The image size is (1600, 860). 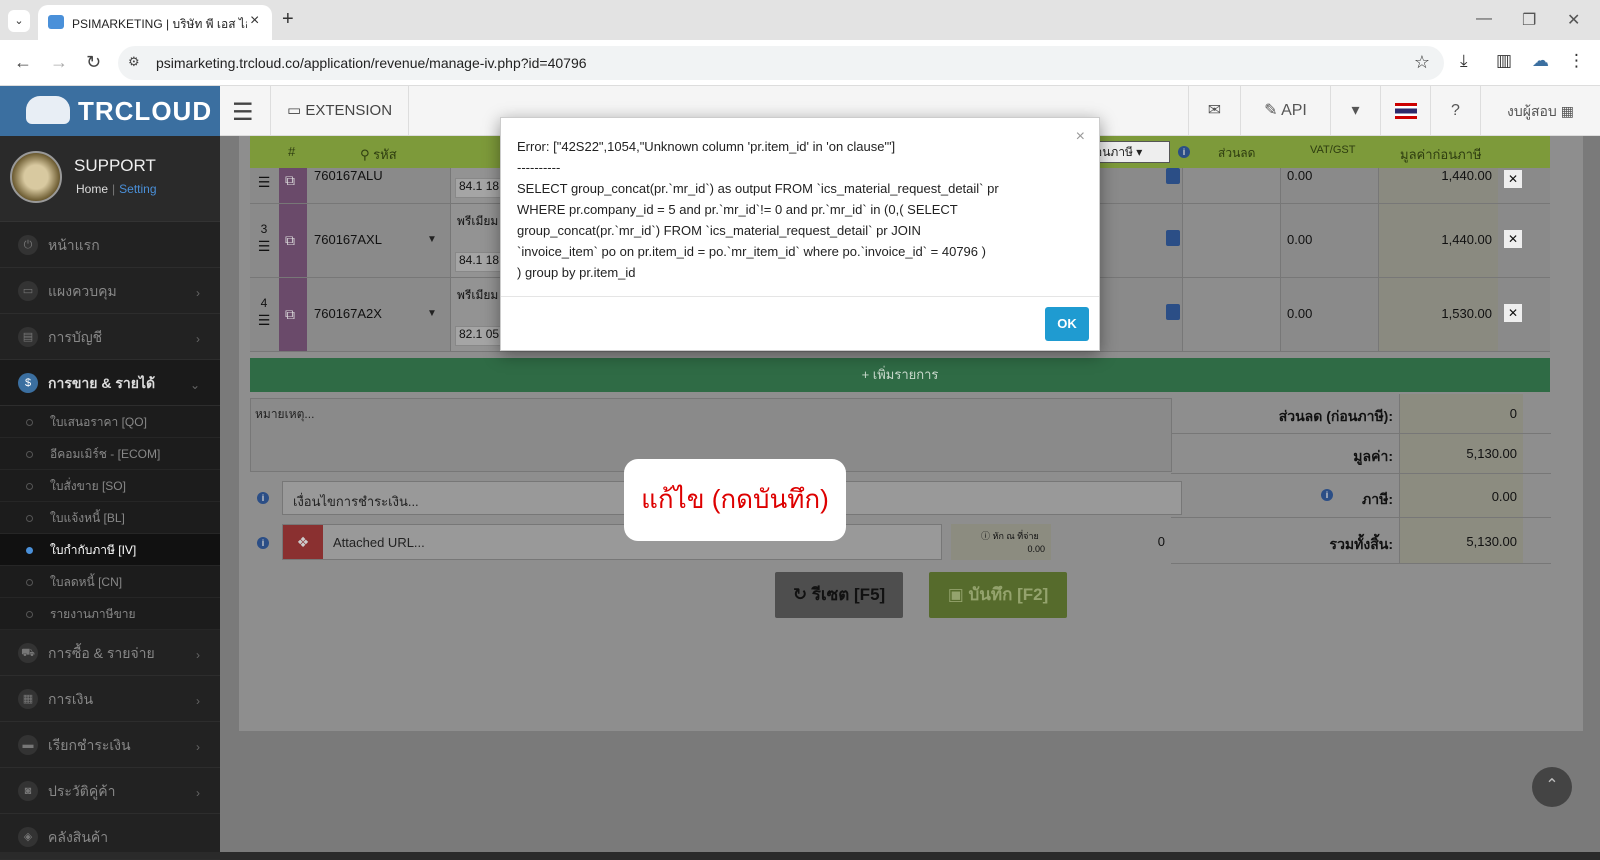 What do you see at coordinates (92, 189) in the screenshot?
I see `home-link: Home` at bounding box center [92, 189].